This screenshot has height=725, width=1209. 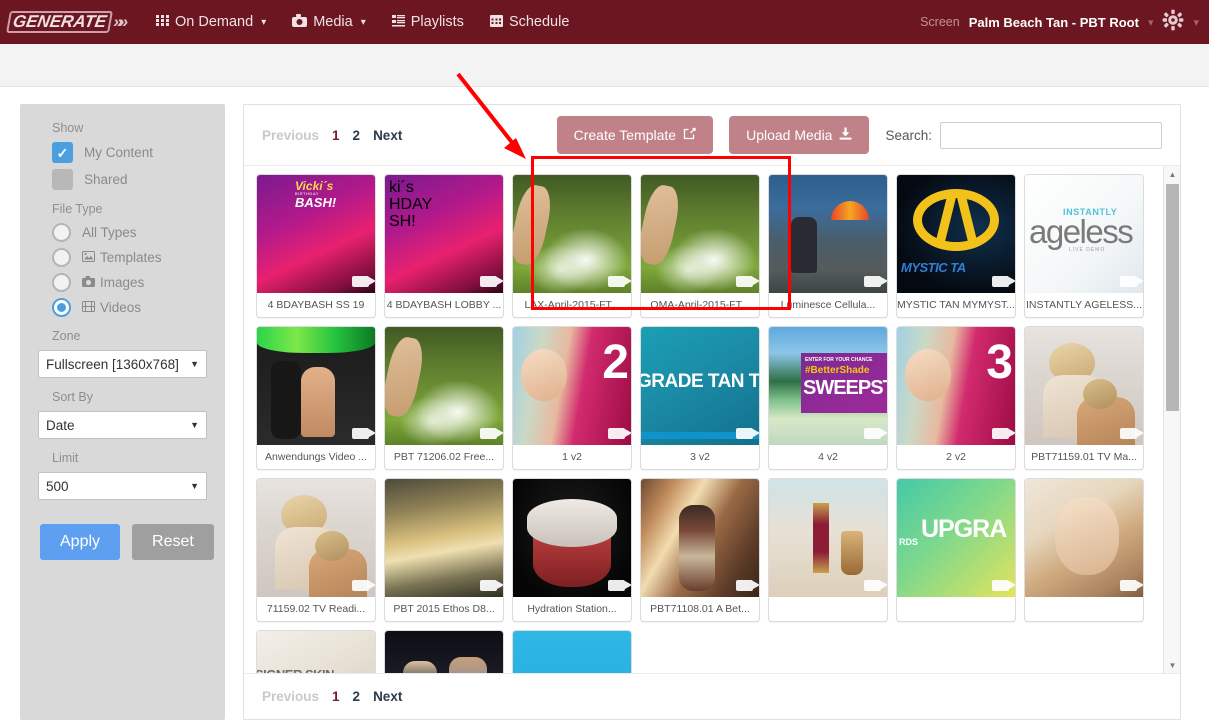 I want to click on limit-select: 500, so click(x=122, y=486).